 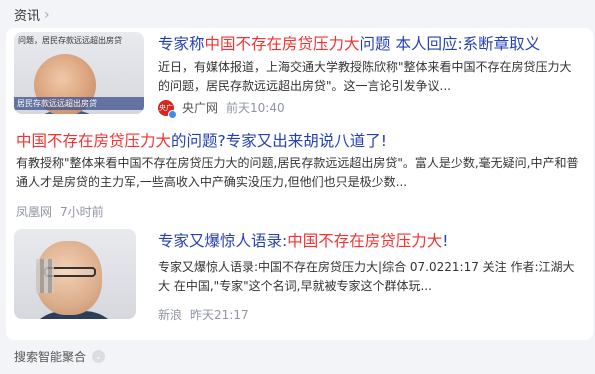 I want to click on timestamp: 7小时前, so click(x=82, y=212).